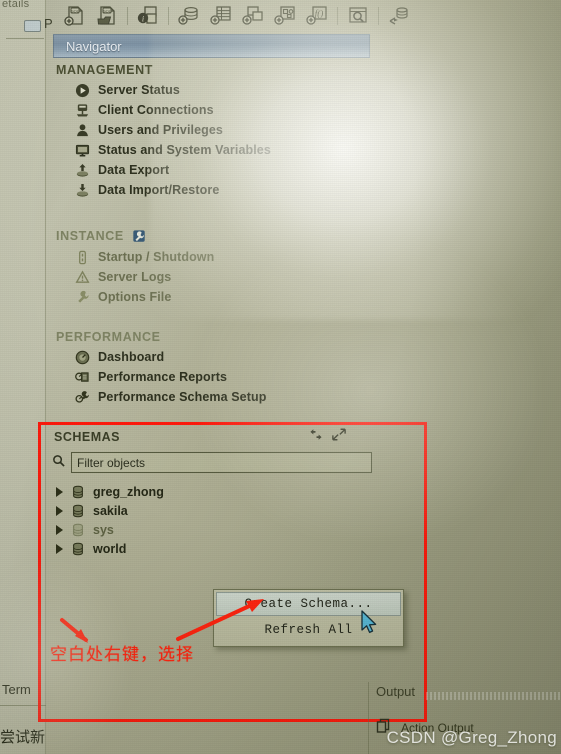 Image resolution: width=561 pixels, height=754 pixels. What do you see at coordinates (493, 696) in the screenshot?
I see `output-panel-grip` at bounding box center [493, 696].